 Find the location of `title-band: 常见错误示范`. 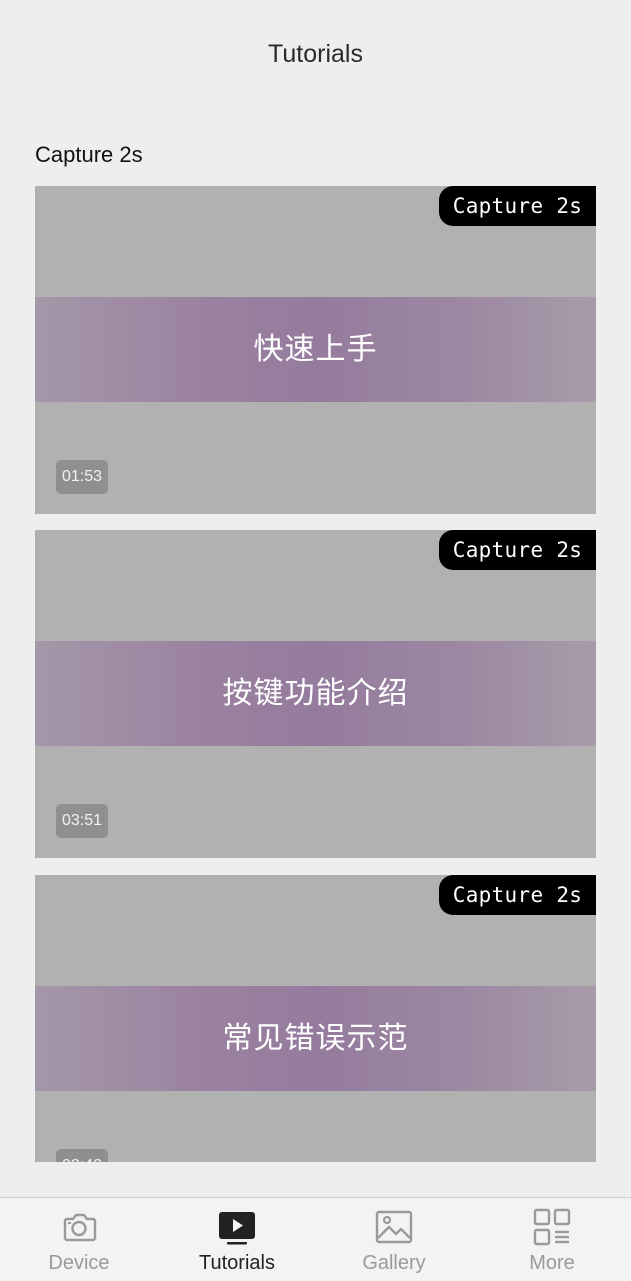

title-band: 常见错误示范 is located at coordinates (315, 1038).